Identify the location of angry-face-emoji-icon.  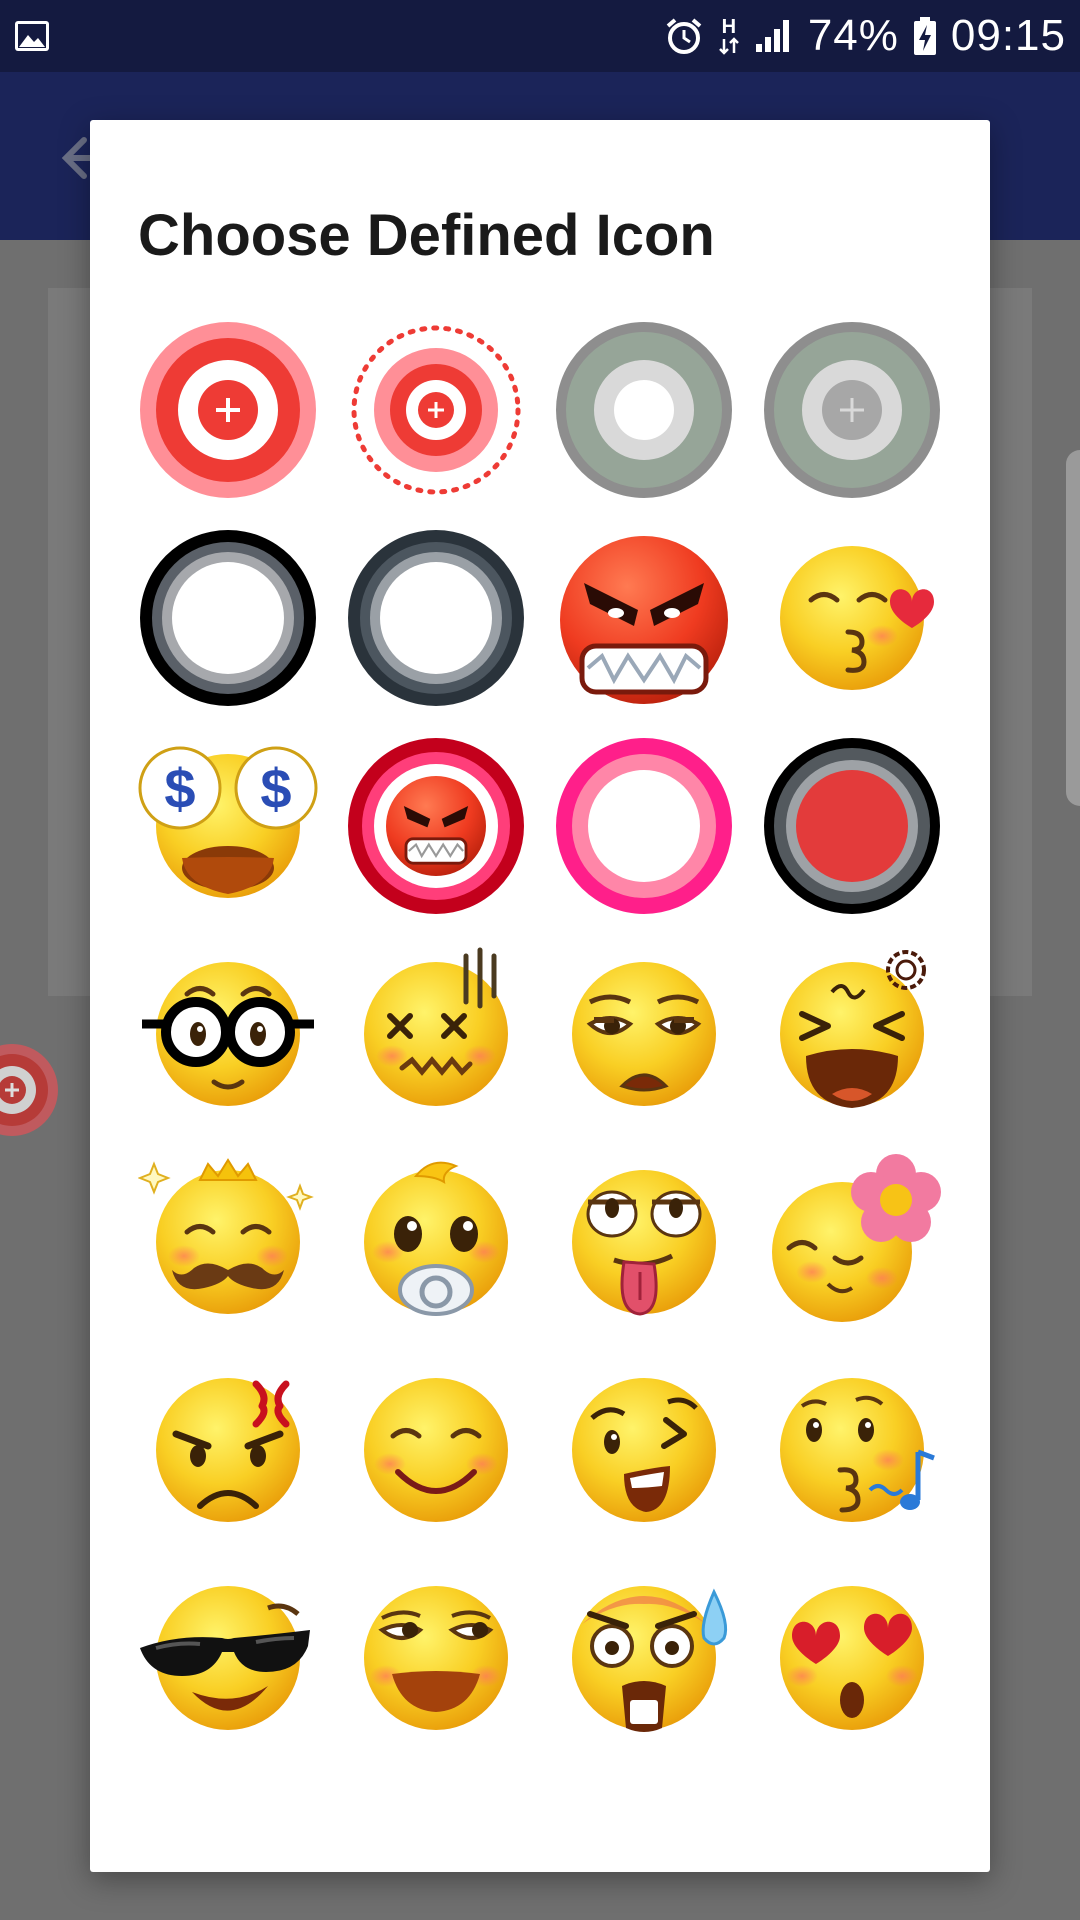
(644, 620).